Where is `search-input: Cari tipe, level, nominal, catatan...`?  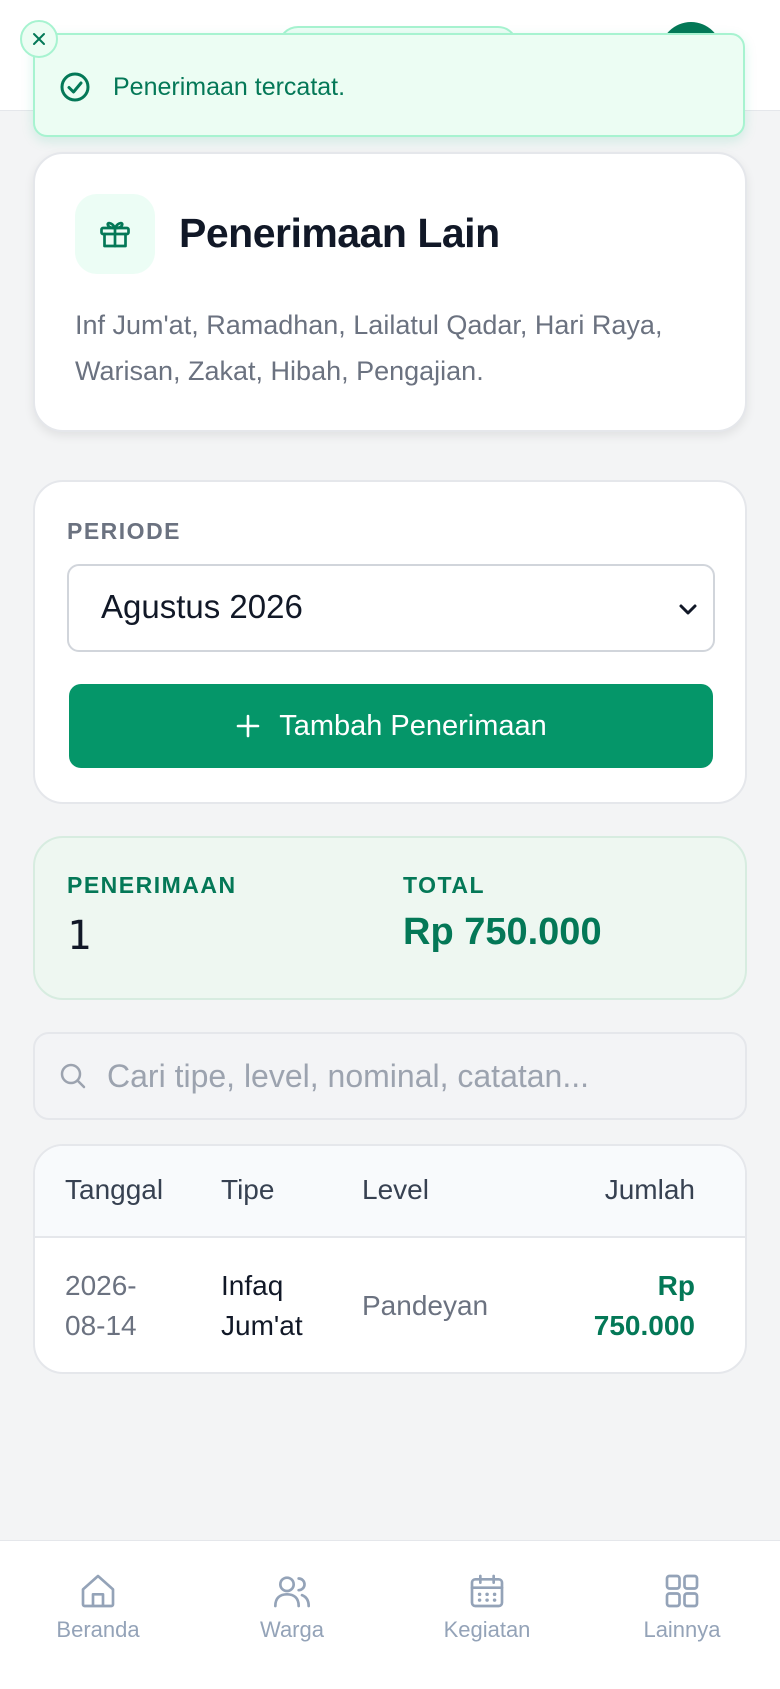
search-input: Cari tipe, level, nominal, catatan... is located at coordinates (390, 1076).